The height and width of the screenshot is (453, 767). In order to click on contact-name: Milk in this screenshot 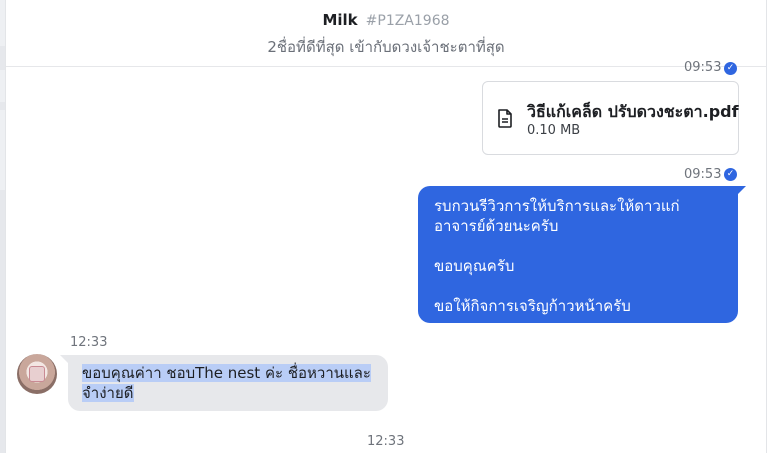, I will do `click(340, 20)`.